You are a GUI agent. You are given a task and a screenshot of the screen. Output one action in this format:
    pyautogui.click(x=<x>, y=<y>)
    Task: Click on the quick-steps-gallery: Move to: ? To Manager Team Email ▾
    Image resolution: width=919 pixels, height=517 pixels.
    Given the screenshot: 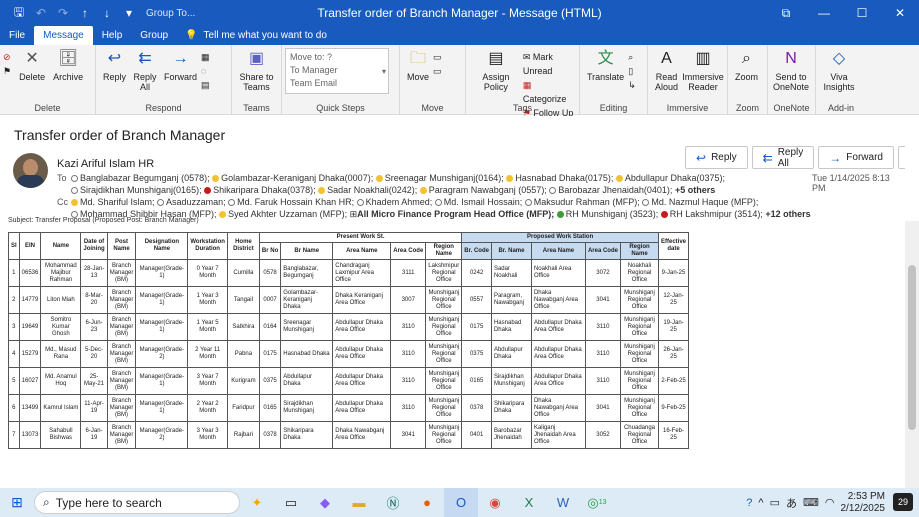 What is the action you would take?
    pyautogui.click(x=337, y=71)
    